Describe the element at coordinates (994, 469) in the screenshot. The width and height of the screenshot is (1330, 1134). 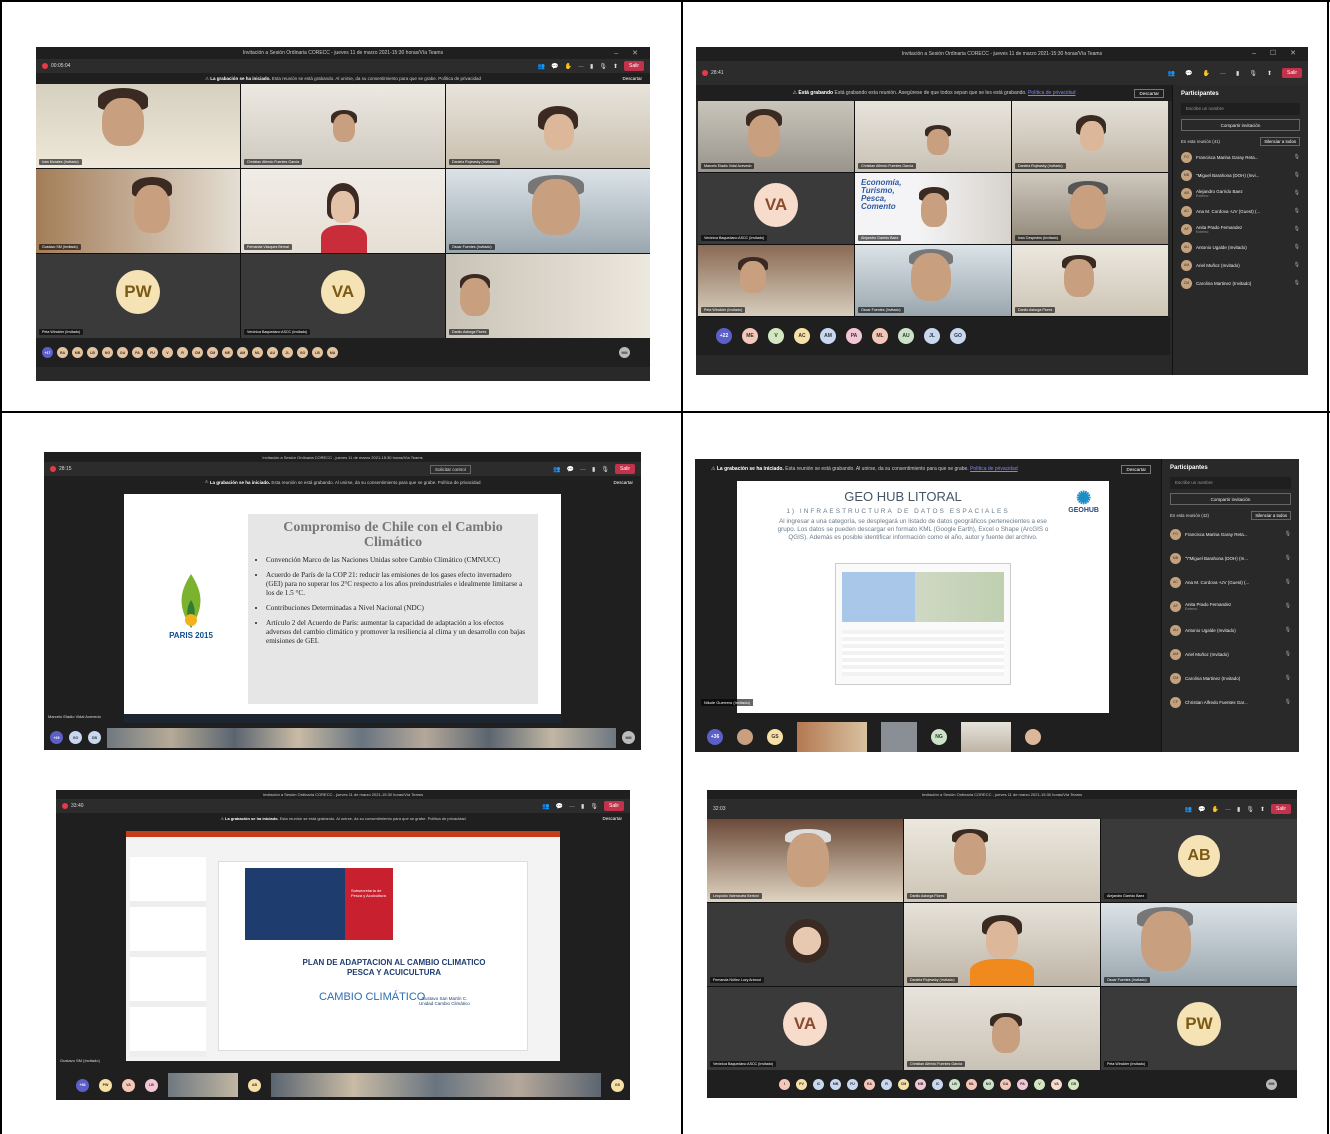
I see `privacy-link: Política de privacidad` at that location.